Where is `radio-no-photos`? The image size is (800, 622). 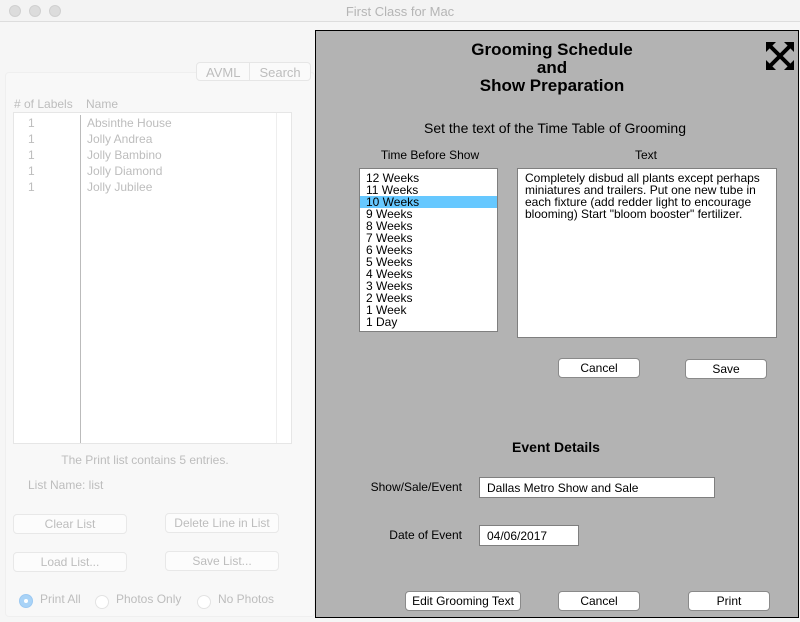
radio-no-photos is located at coordinates (204, 602).